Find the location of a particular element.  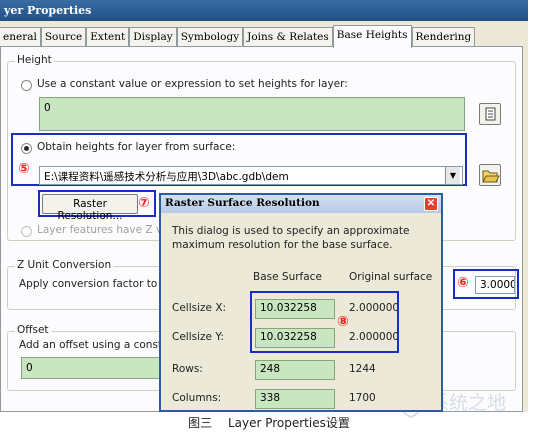

figure-caption: 图三 Layer Properties设置 is located at coordinates (269, 423).